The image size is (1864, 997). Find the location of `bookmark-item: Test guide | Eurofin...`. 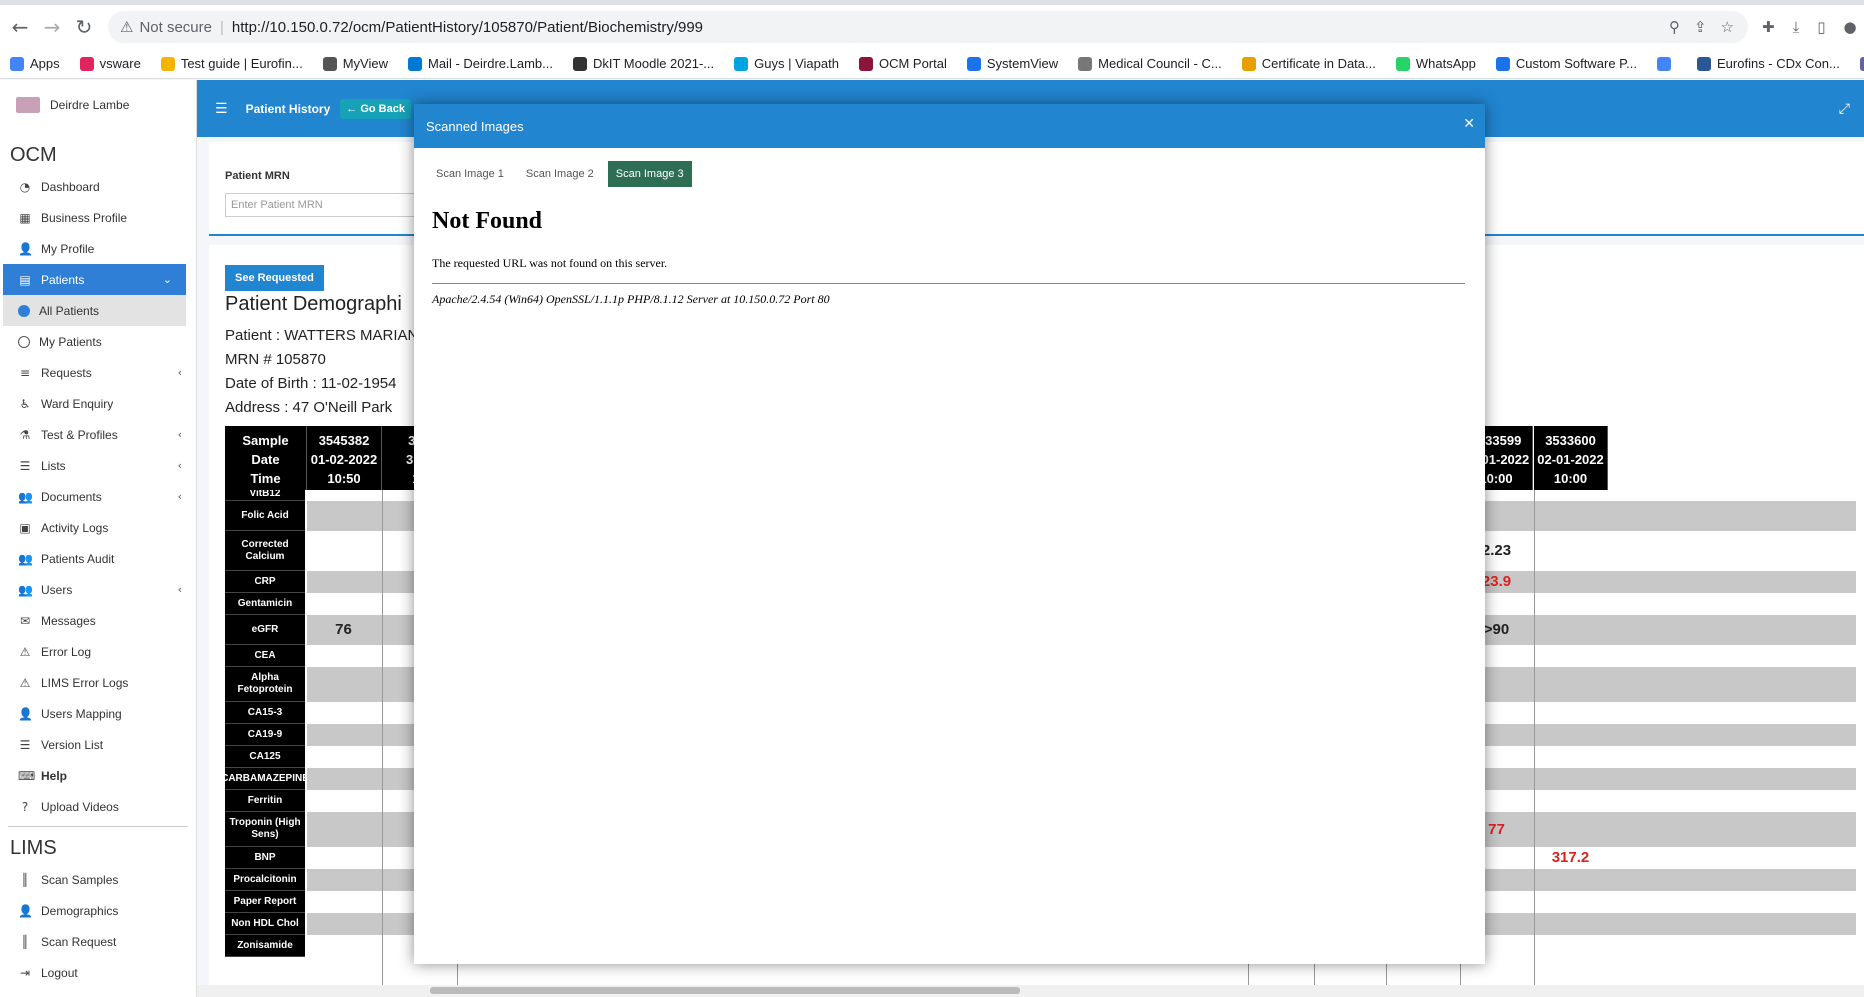

bookmark-item: Test guide | Eurofin... is located at coordinates (231, 63).